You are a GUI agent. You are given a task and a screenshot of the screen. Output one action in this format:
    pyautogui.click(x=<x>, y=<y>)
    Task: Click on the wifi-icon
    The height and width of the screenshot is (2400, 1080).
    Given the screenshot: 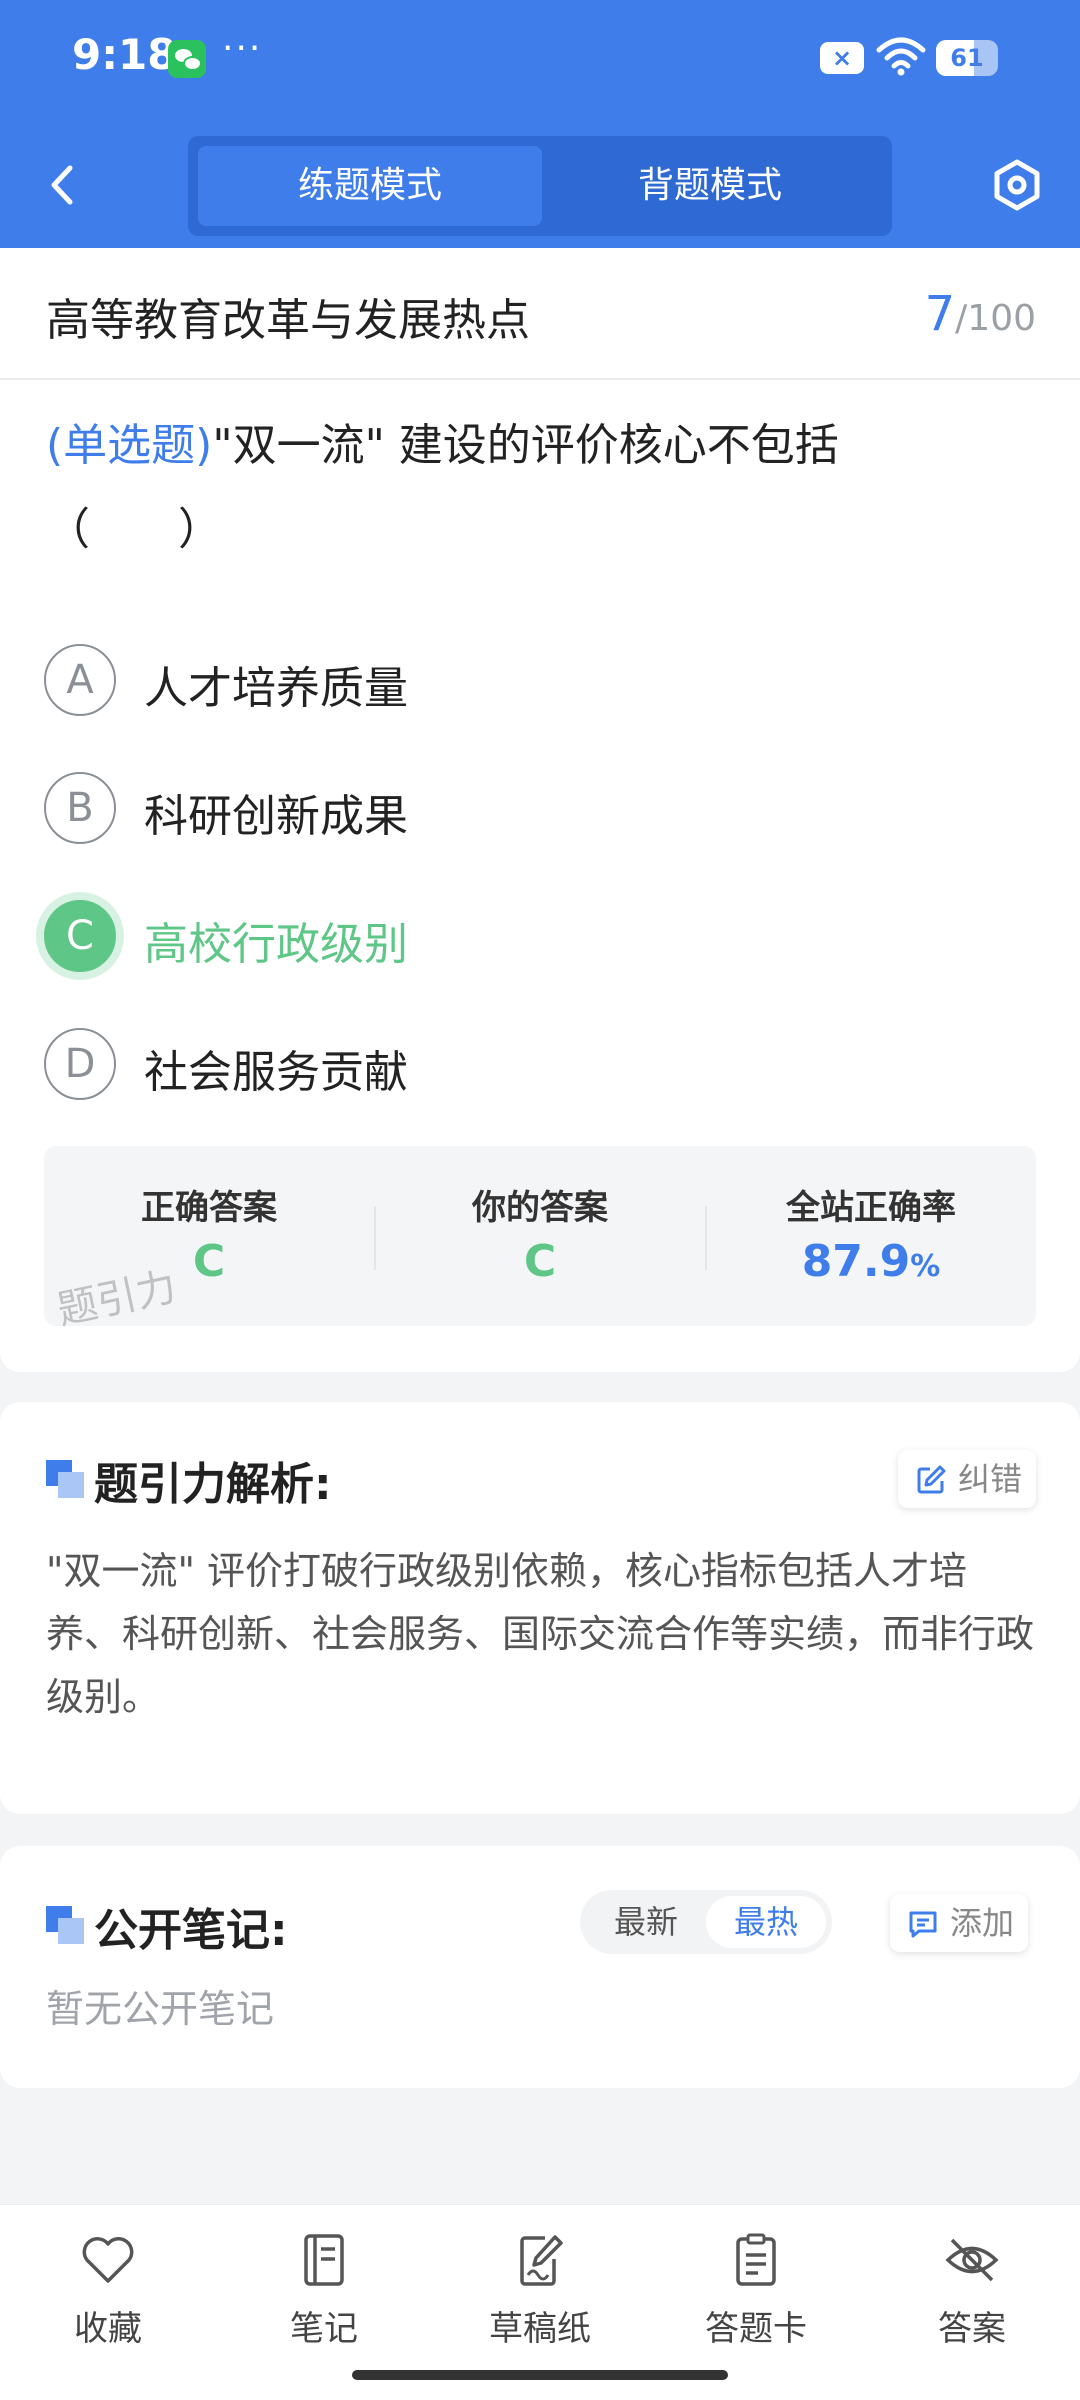 What is the action you would take?
    pyautogui.click(x=901, y=56)
    